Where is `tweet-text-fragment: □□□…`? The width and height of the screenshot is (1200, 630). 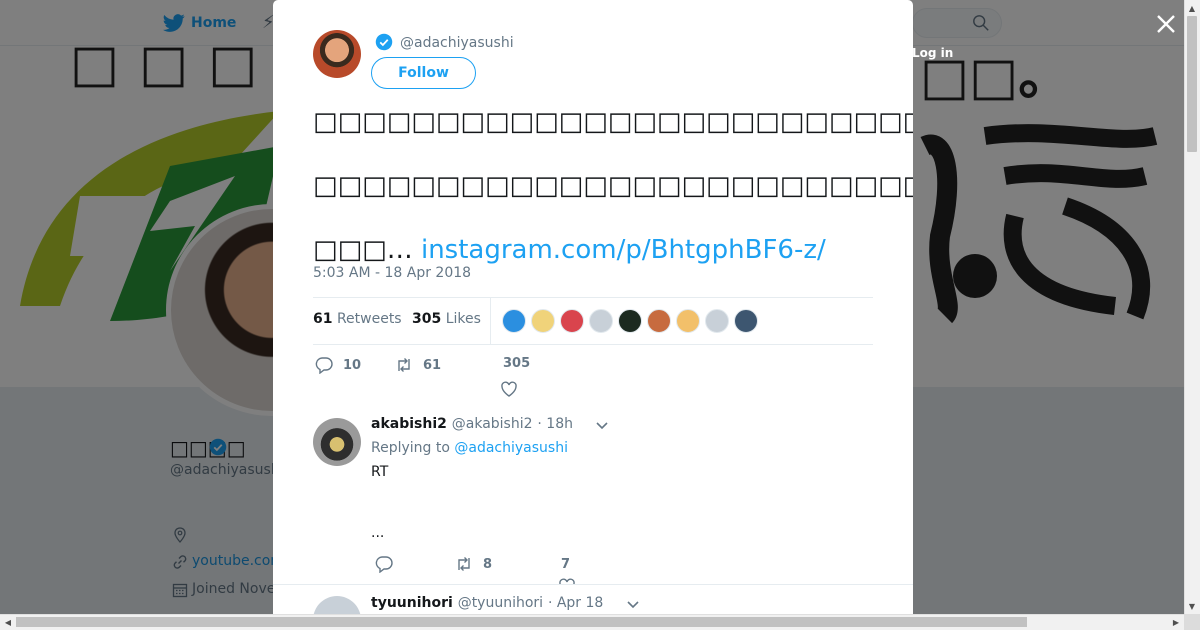 tweet-text-fragment: □□□… is located at coordinates (367, 250).